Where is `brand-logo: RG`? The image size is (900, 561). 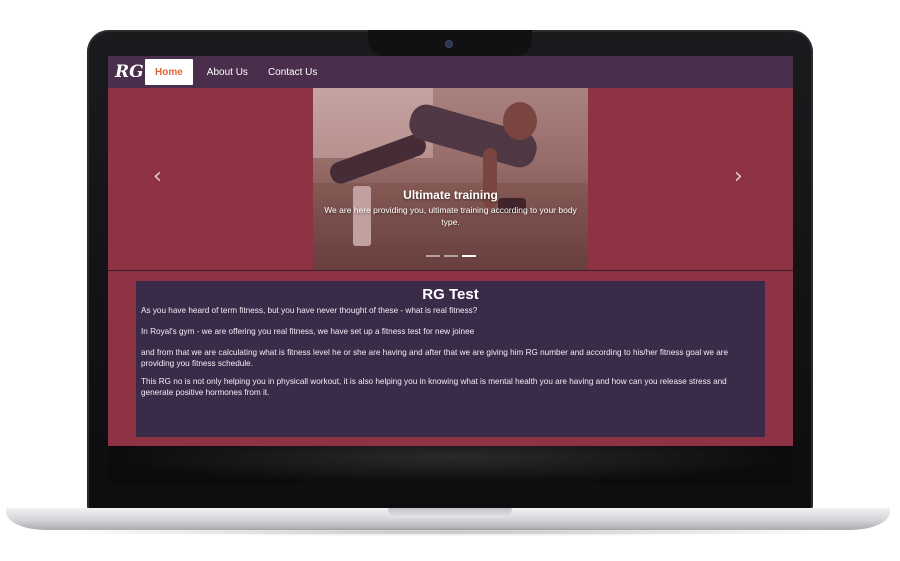
brand-logo: RG is located at coordinates (130, 72).